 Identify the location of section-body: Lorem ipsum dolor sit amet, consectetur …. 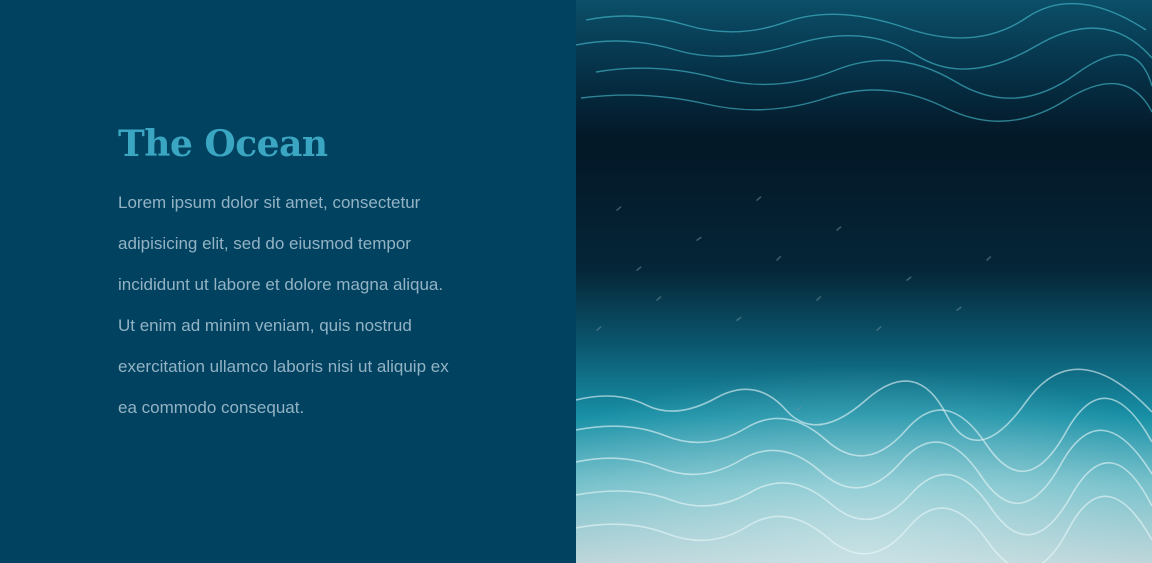
(283, 305).